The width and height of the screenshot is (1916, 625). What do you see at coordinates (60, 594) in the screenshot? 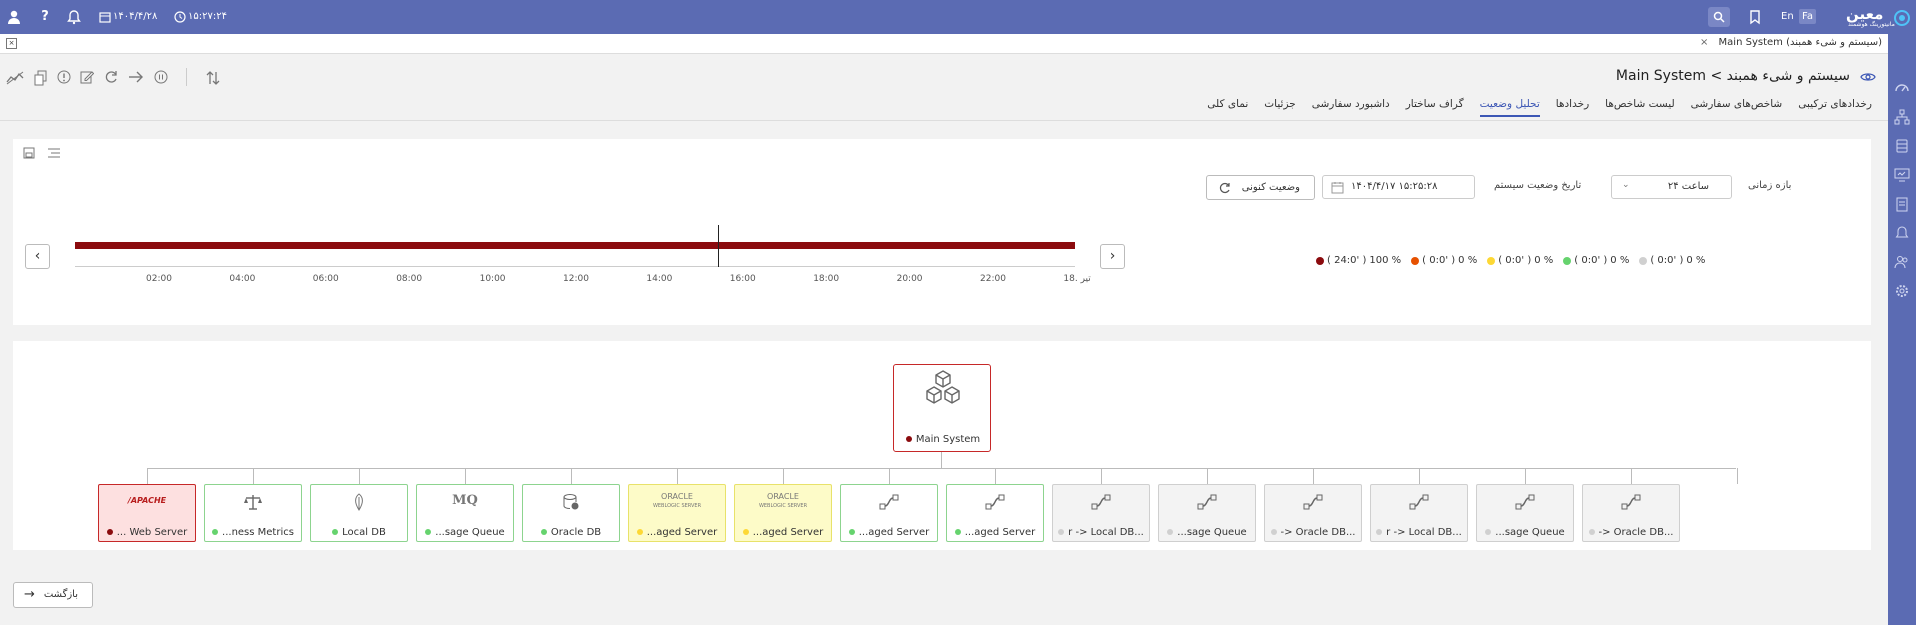
I see `back-button-label: بازگشت` at bounding box center [60, 594].